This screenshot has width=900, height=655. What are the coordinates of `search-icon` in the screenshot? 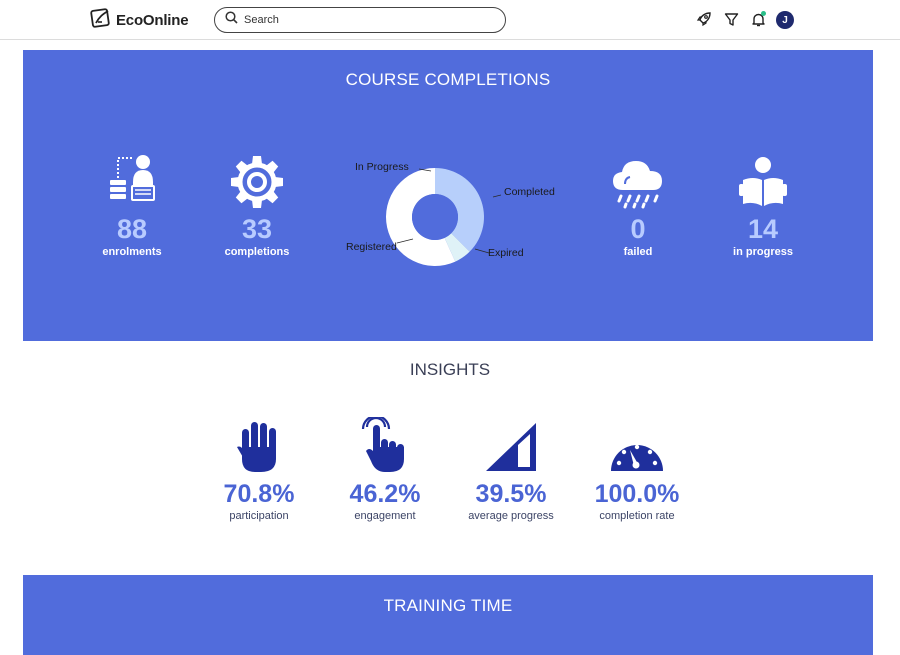 It's located at (231, 20).